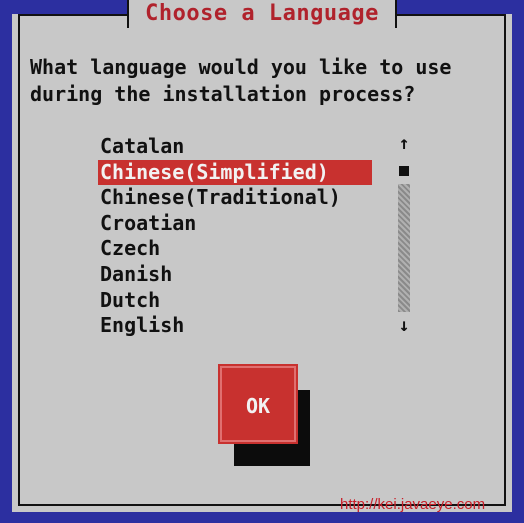 Image resolution: width=524 pixels, height=523 pixels. Describe the element at coordinates (238, 249) in the screenshot. I see `language-option-czech: Czech` at that location.